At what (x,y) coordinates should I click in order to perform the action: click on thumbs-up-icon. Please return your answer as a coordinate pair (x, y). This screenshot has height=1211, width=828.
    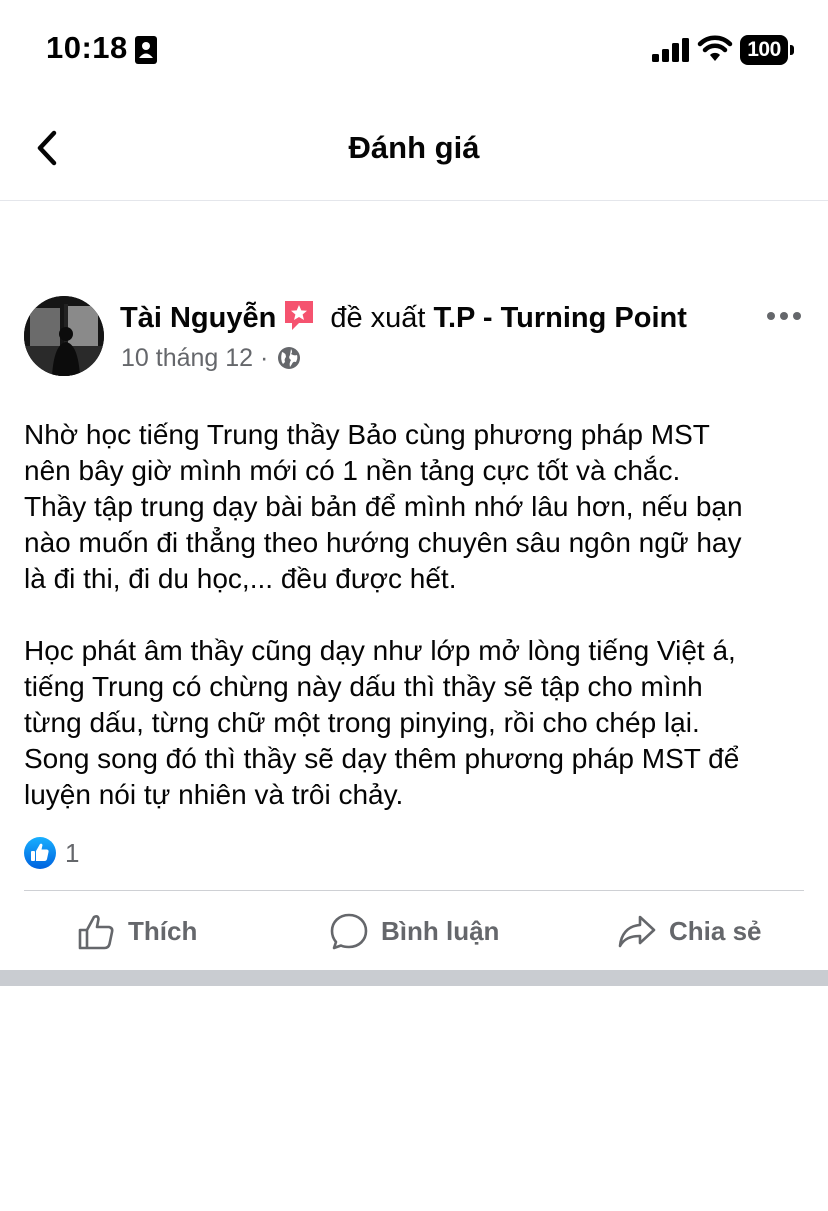
    Looking at the image, I should click on (96, 932).